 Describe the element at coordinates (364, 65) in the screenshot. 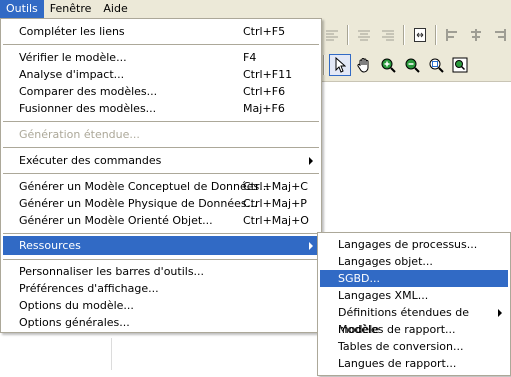

I see `hand-icon` at that location.